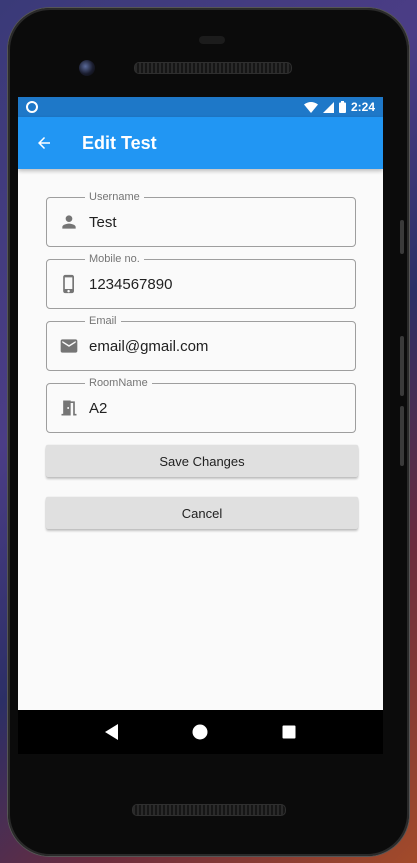 Image resolution: width=417 pixels, height=863 pixels. I want to click on mobile-input, so click(214, 284).